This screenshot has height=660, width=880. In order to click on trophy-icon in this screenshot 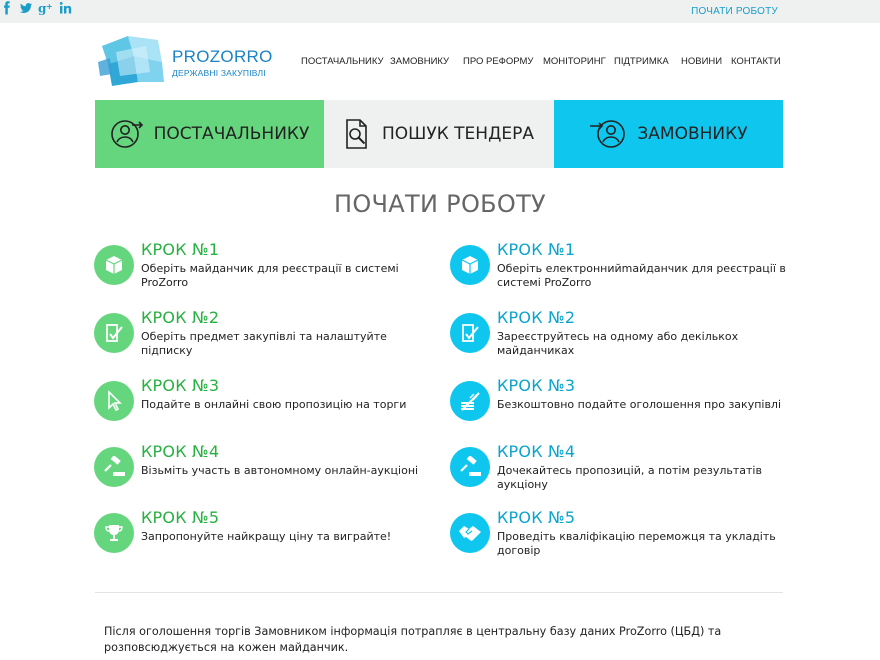, I will do `click(114, 533)`.